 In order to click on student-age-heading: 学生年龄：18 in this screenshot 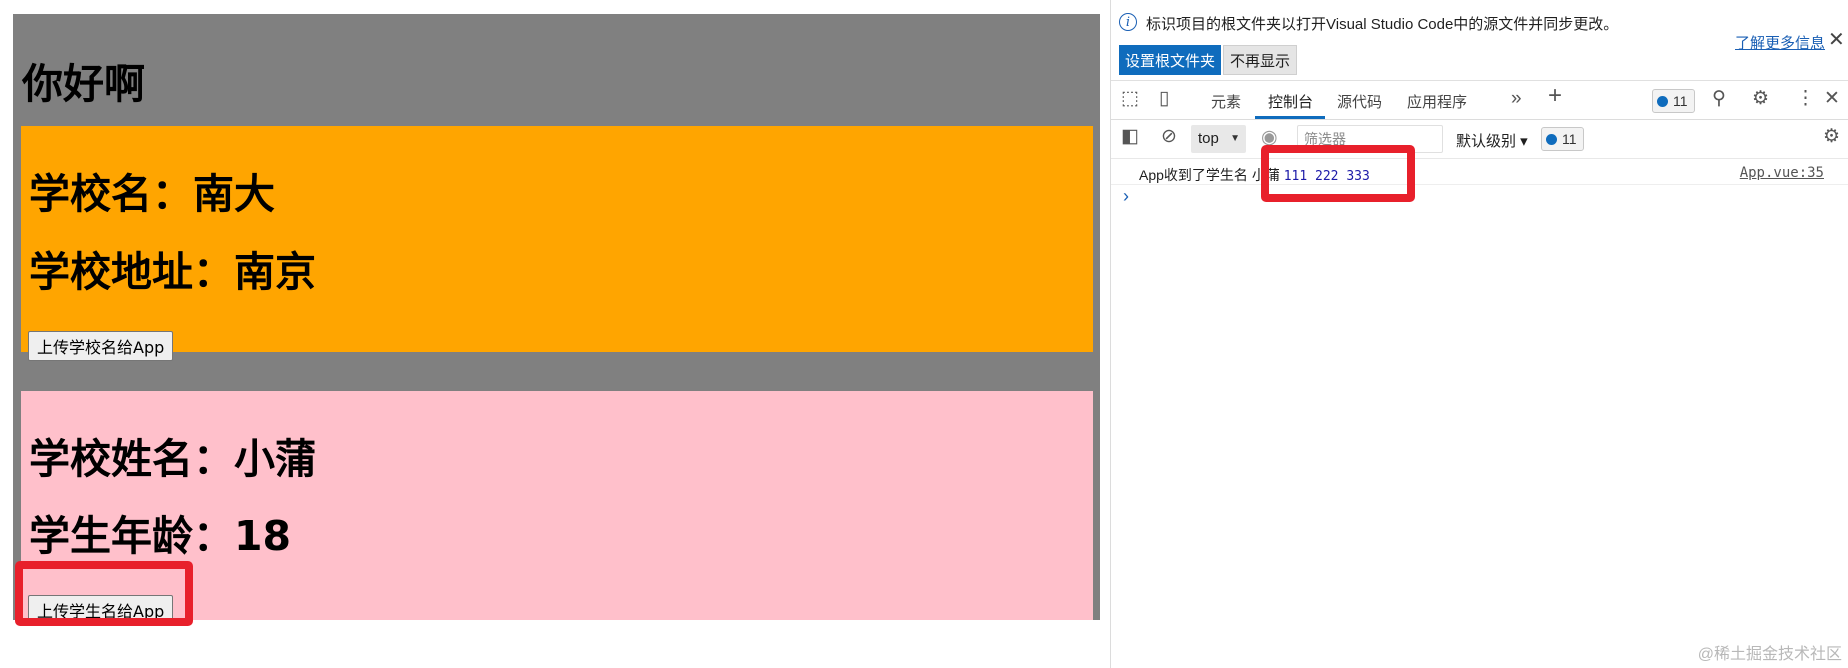, I will do `click(160, 536)`.